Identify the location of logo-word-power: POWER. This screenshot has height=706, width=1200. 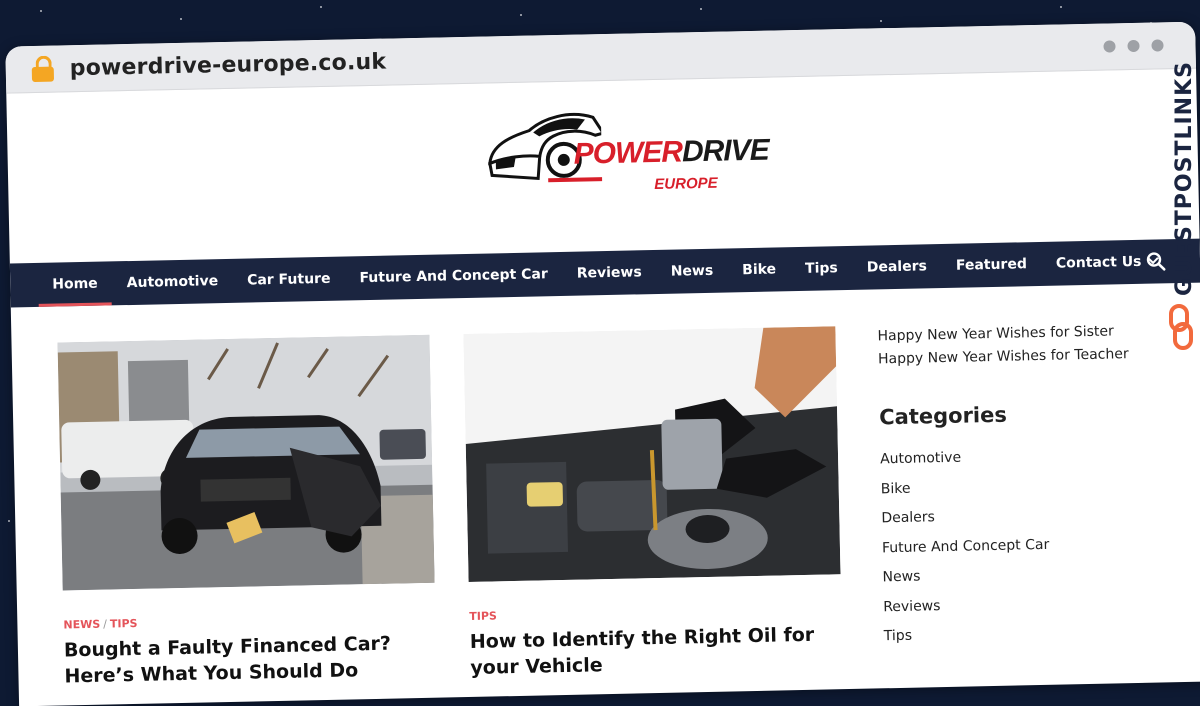
(628, 153).